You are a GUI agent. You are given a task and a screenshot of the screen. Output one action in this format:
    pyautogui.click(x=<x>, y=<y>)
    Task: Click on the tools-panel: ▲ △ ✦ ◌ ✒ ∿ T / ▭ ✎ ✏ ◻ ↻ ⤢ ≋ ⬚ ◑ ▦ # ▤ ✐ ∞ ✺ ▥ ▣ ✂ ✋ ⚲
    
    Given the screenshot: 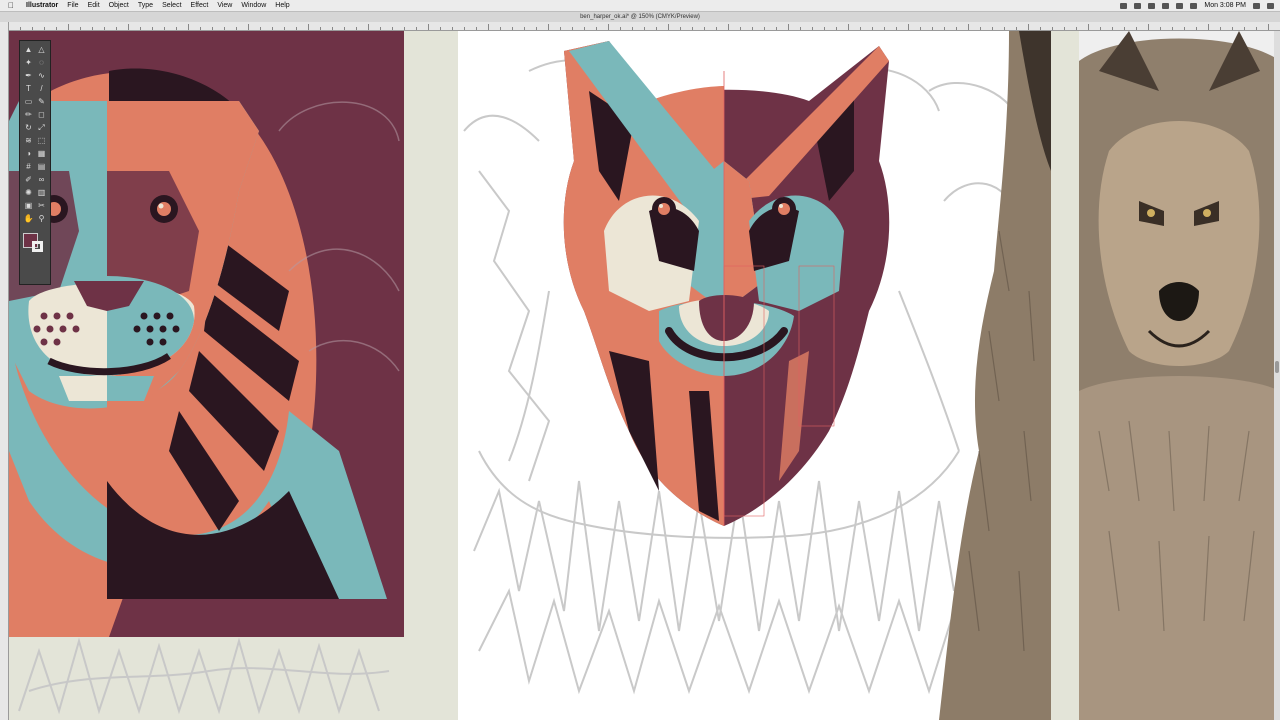 What is the action you would take?
    pyautogui.click(x=35, y=162)
    